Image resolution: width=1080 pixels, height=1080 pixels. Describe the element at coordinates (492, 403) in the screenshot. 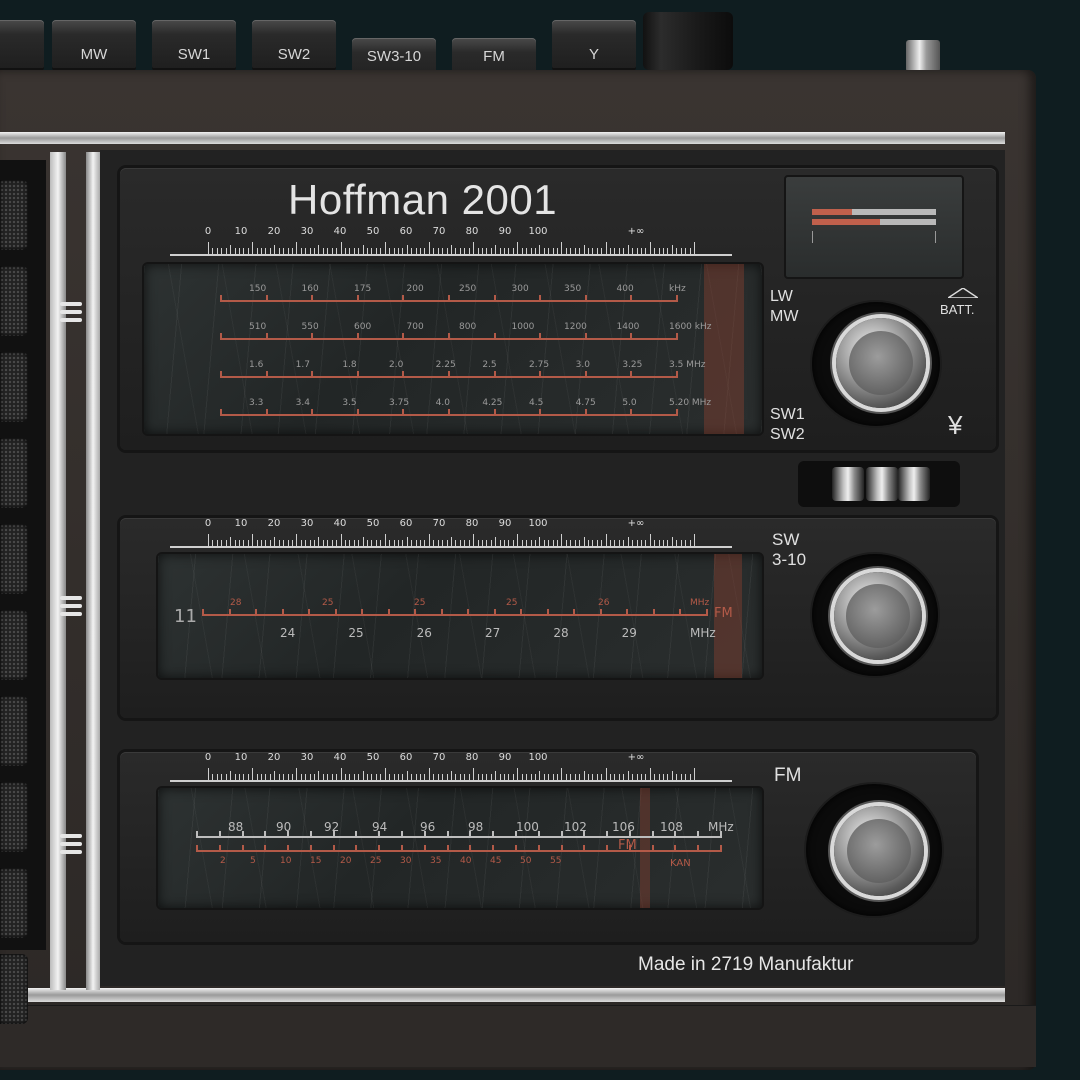

I see `band-frequency-label: 4.25` at that location.